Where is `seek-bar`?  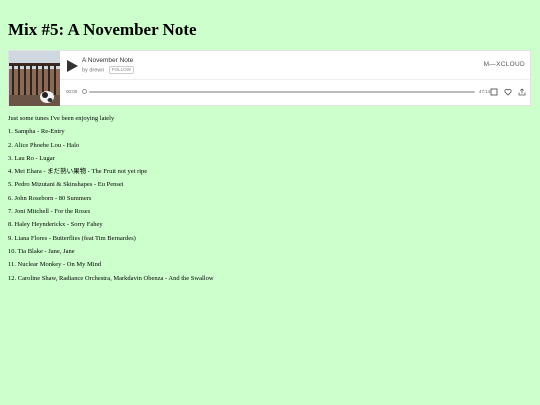 seek-bar is located at coordinates (282, 92).